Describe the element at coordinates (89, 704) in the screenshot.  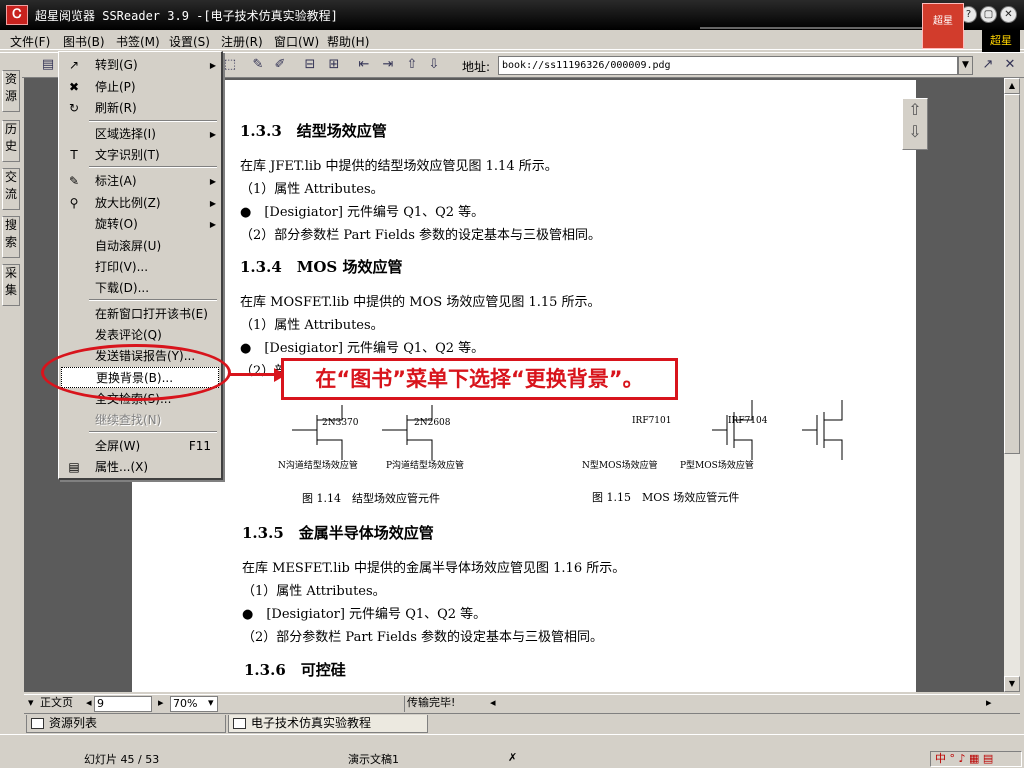
I see `prev-page-icon: ◂` at that location.